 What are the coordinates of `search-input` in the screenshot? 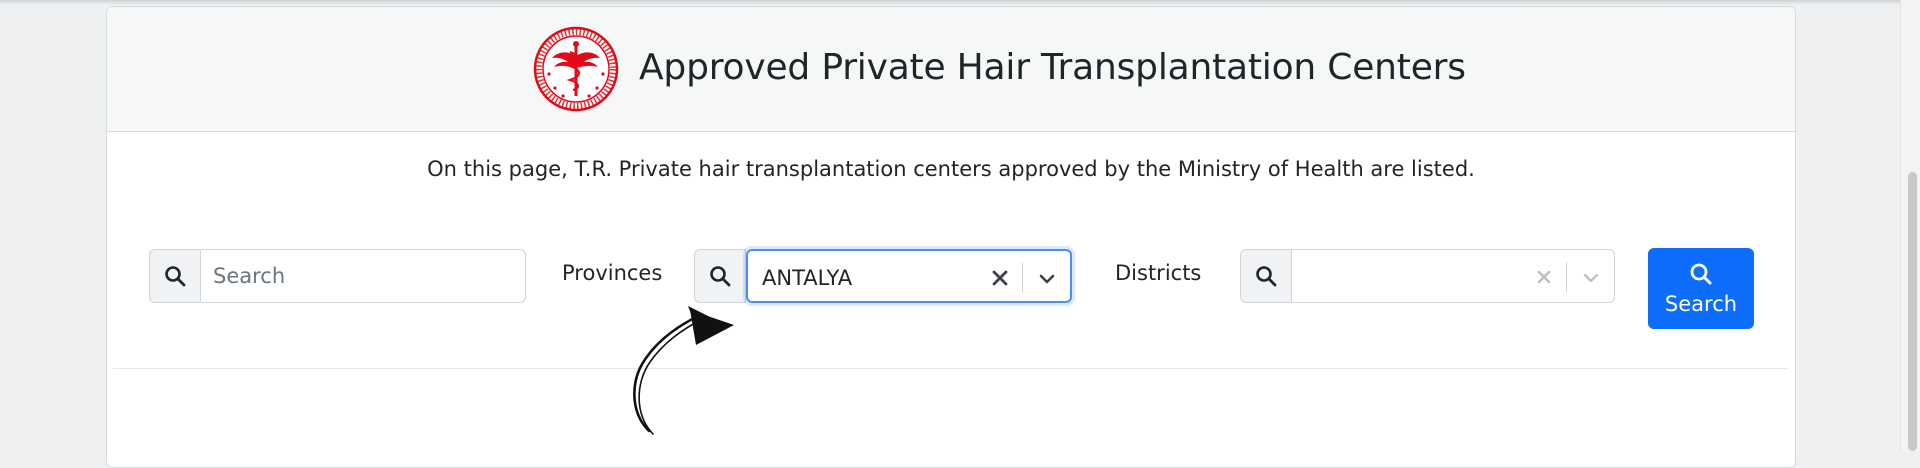 It's located at (363, 276).